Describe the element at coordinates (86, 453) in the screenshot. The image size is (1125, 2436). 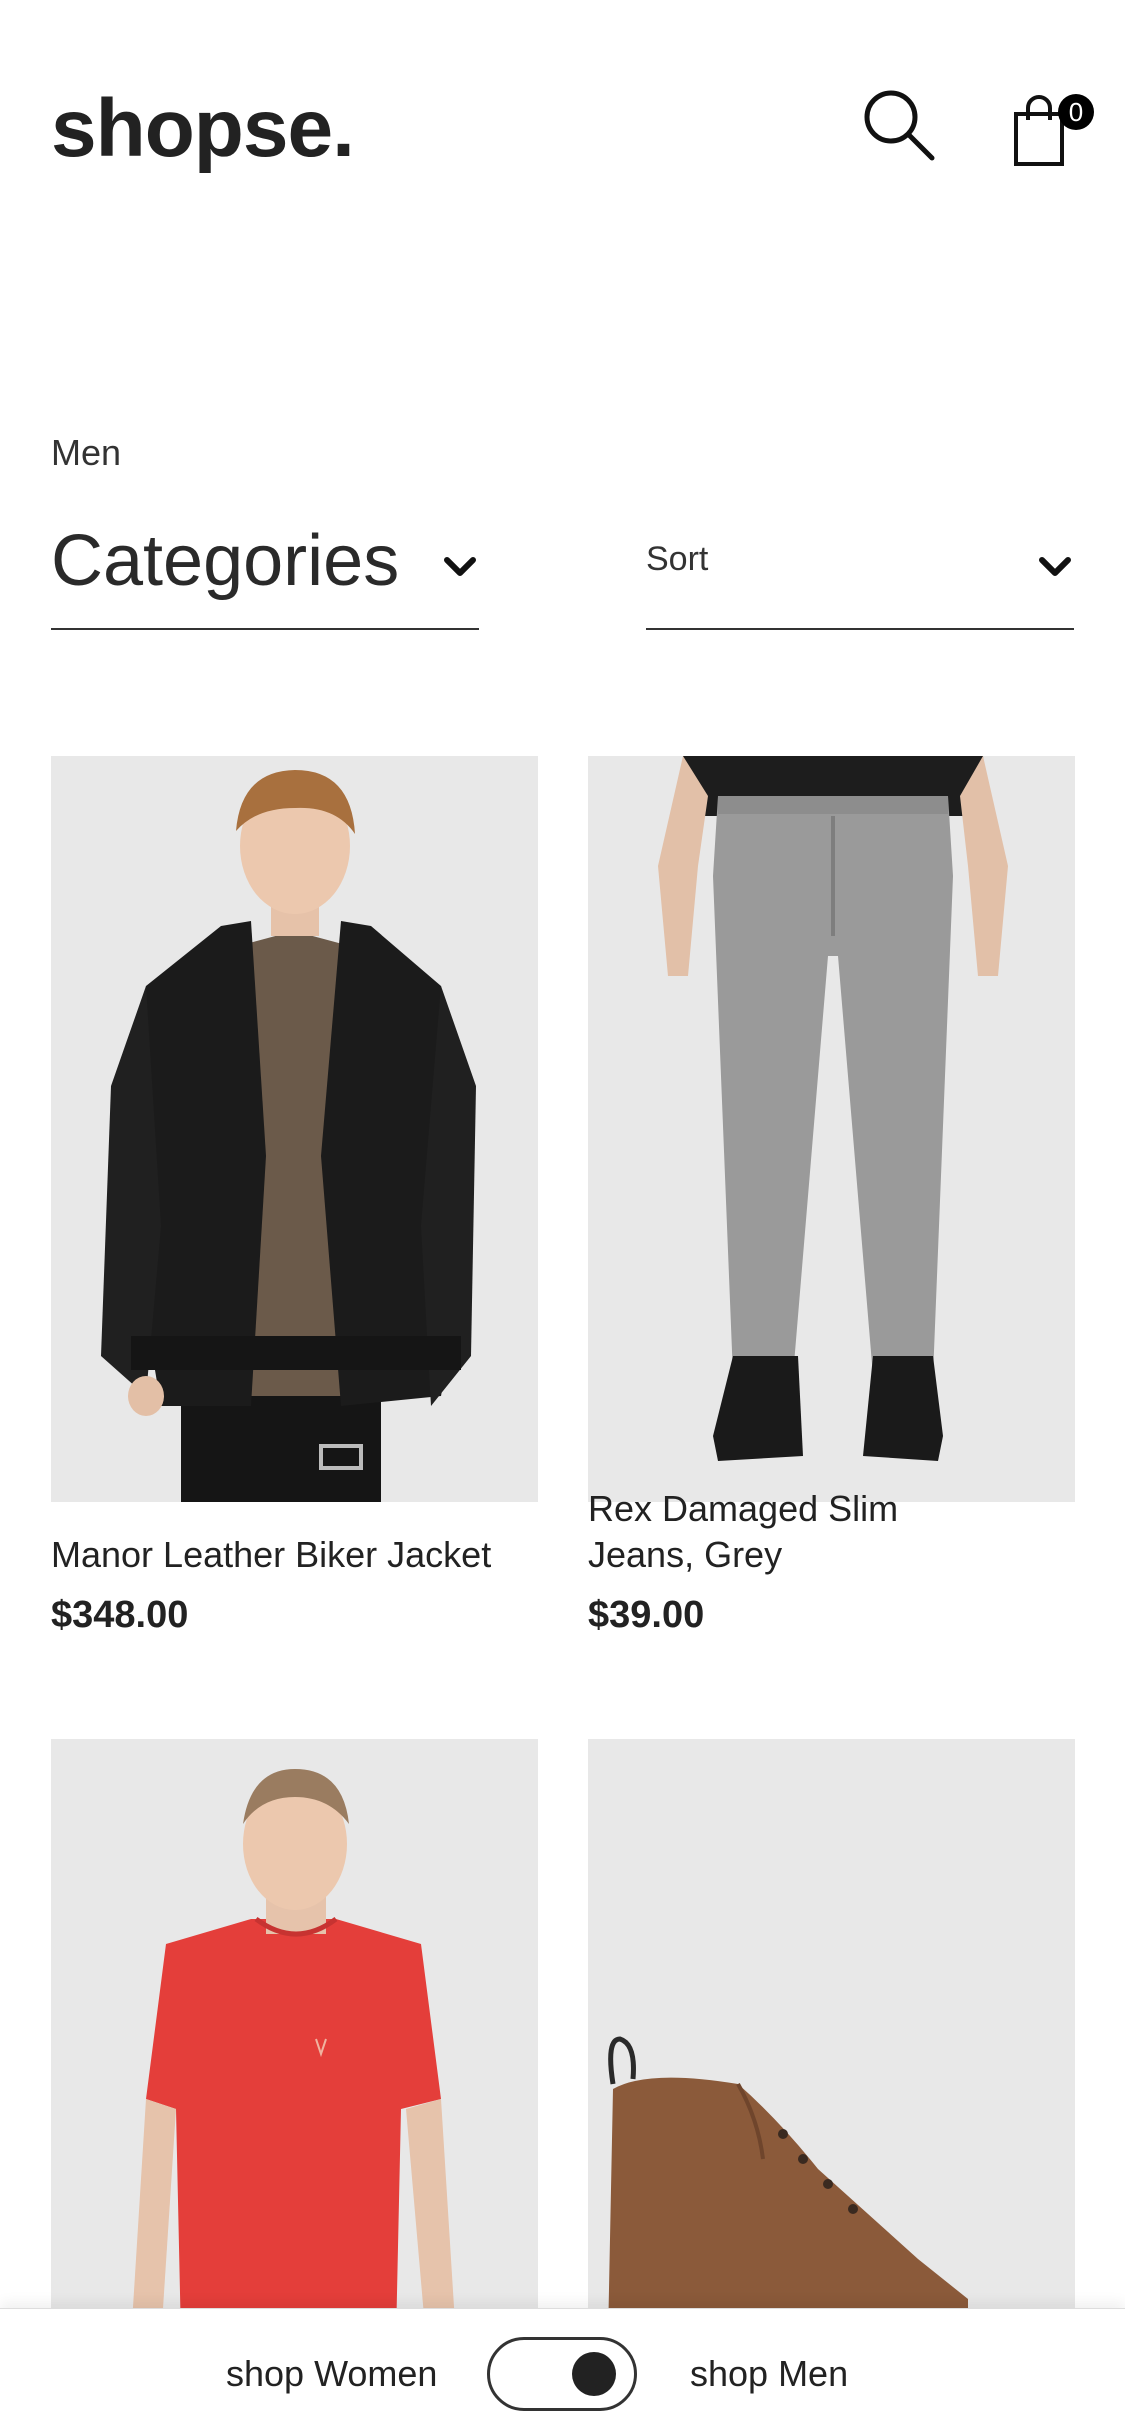
I see `breadcrumb: Men` at that location.